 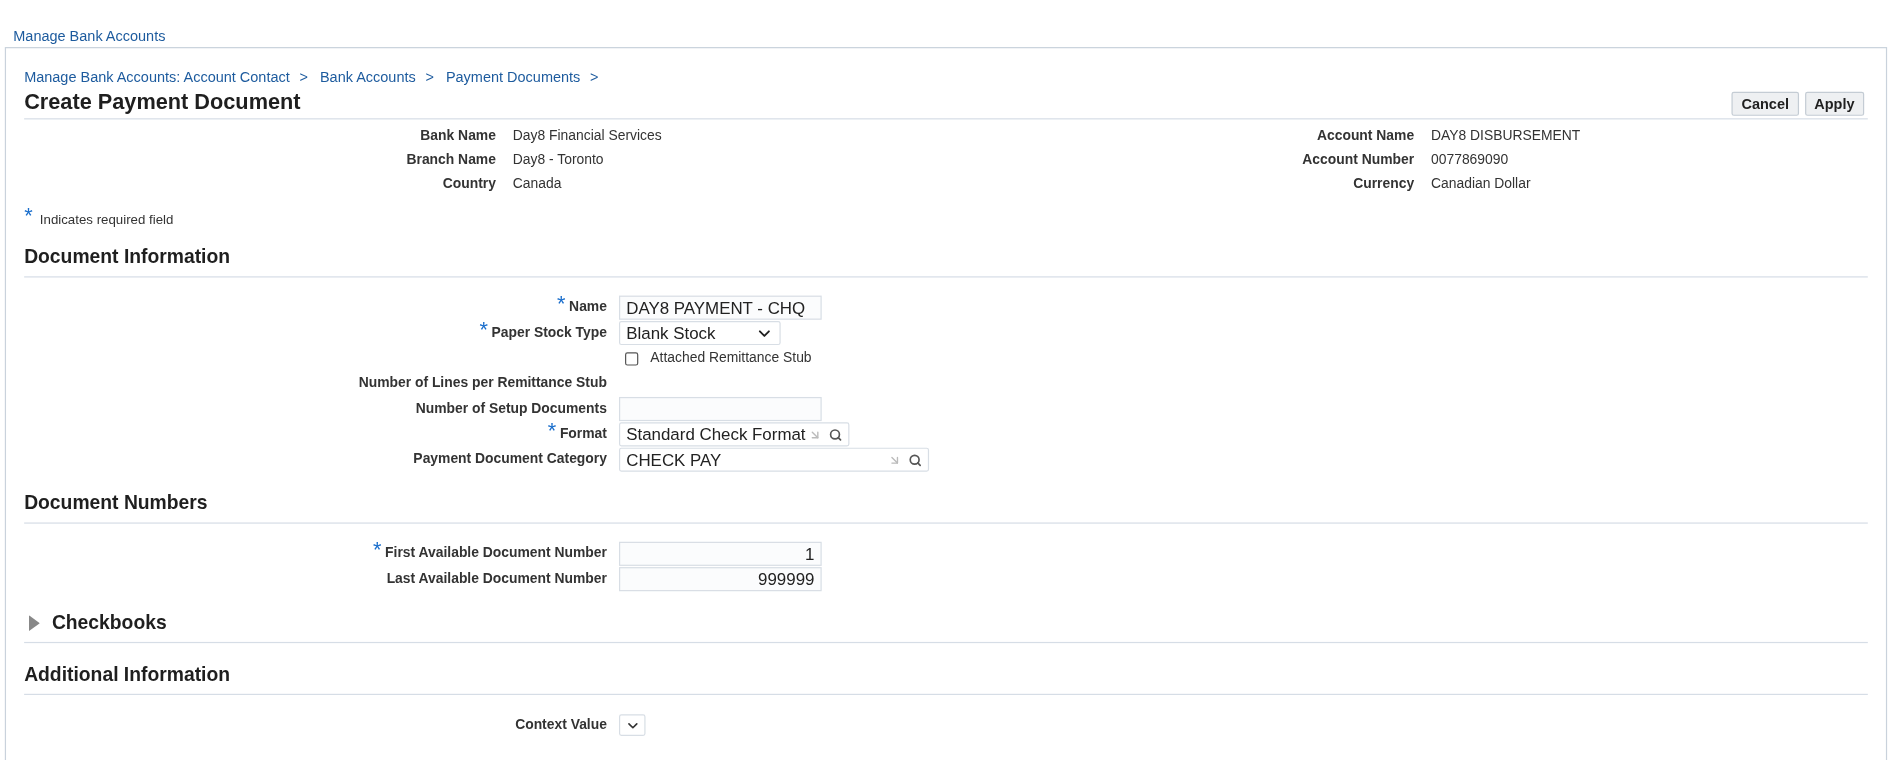 I want to click on field-label: Format, so click(x=583, y=434).